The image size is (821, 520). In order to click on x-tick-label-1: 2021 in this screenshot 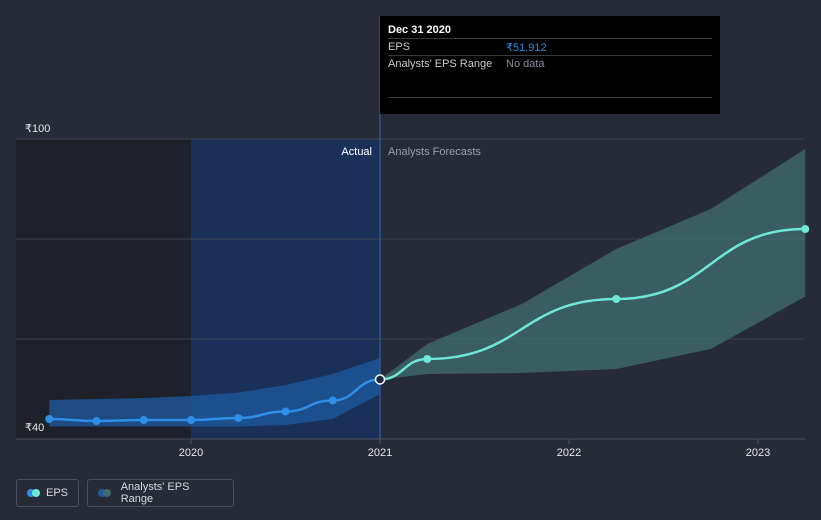, I will do `click(380, 453)`.